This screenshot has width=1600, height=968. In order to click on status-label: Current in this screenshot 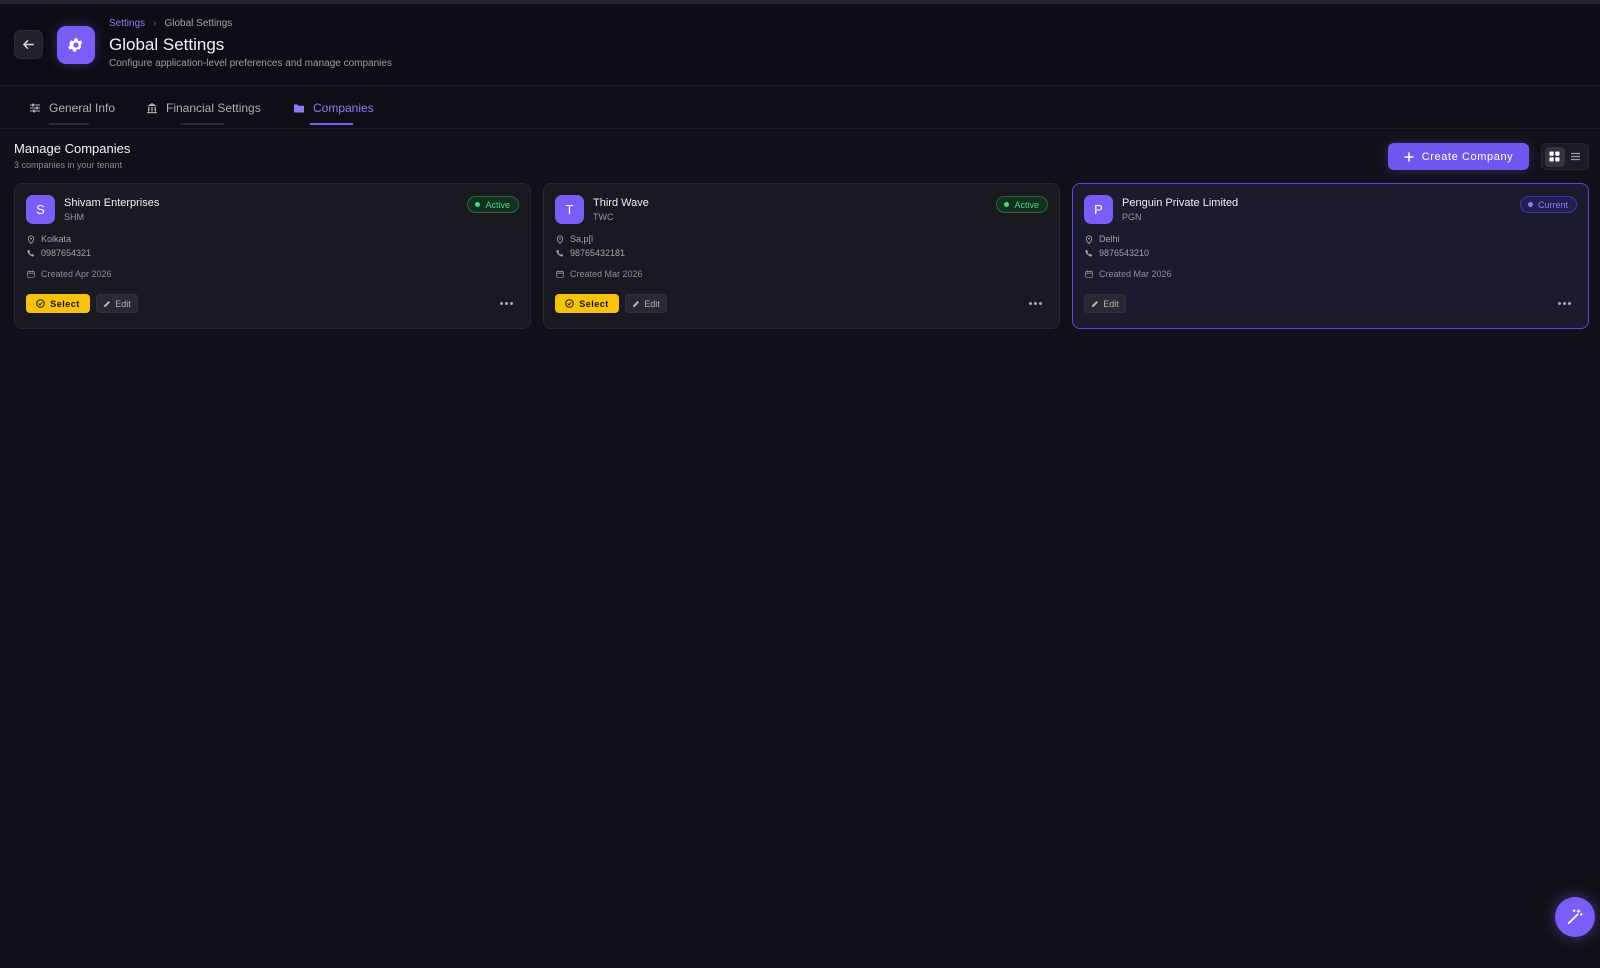, I will do `click(1552, 204)`.